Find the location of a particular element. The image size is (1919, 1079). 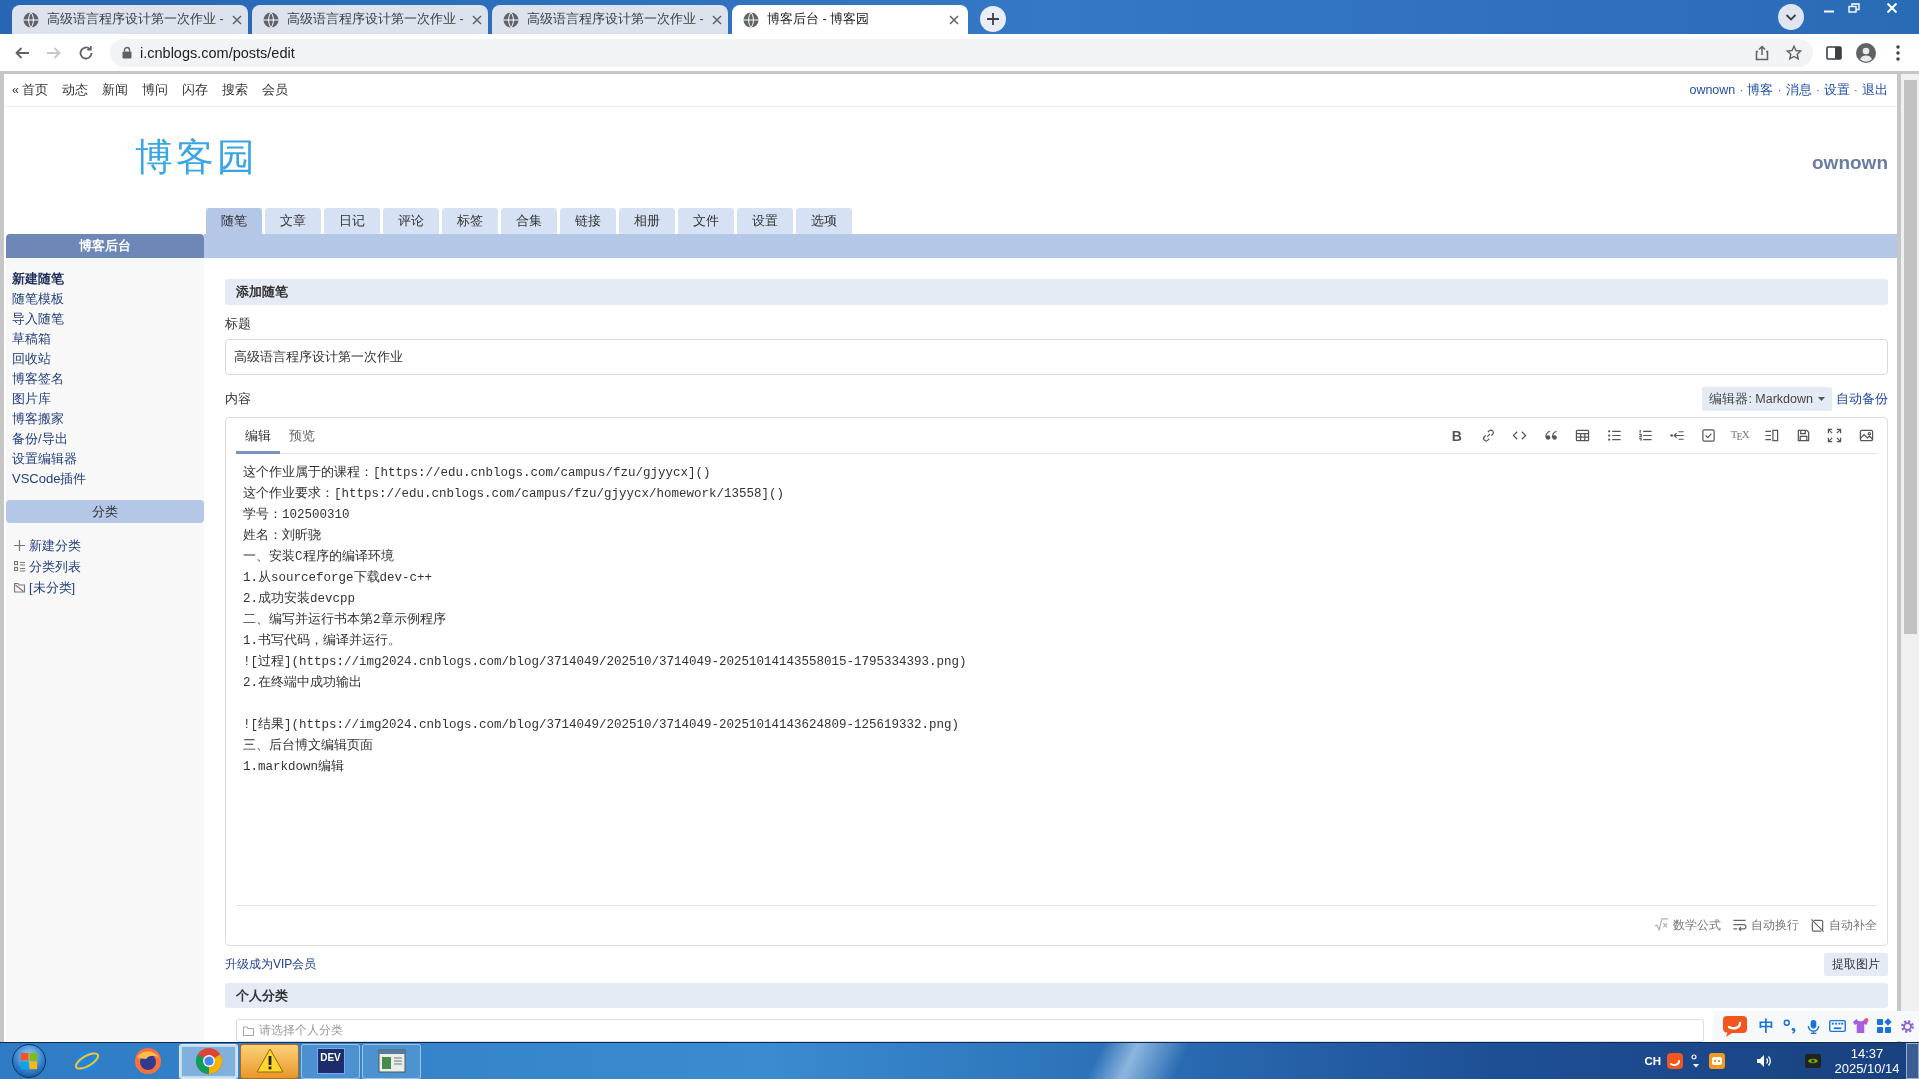

app-tray-icon is located at coordinates (1717, 1061).